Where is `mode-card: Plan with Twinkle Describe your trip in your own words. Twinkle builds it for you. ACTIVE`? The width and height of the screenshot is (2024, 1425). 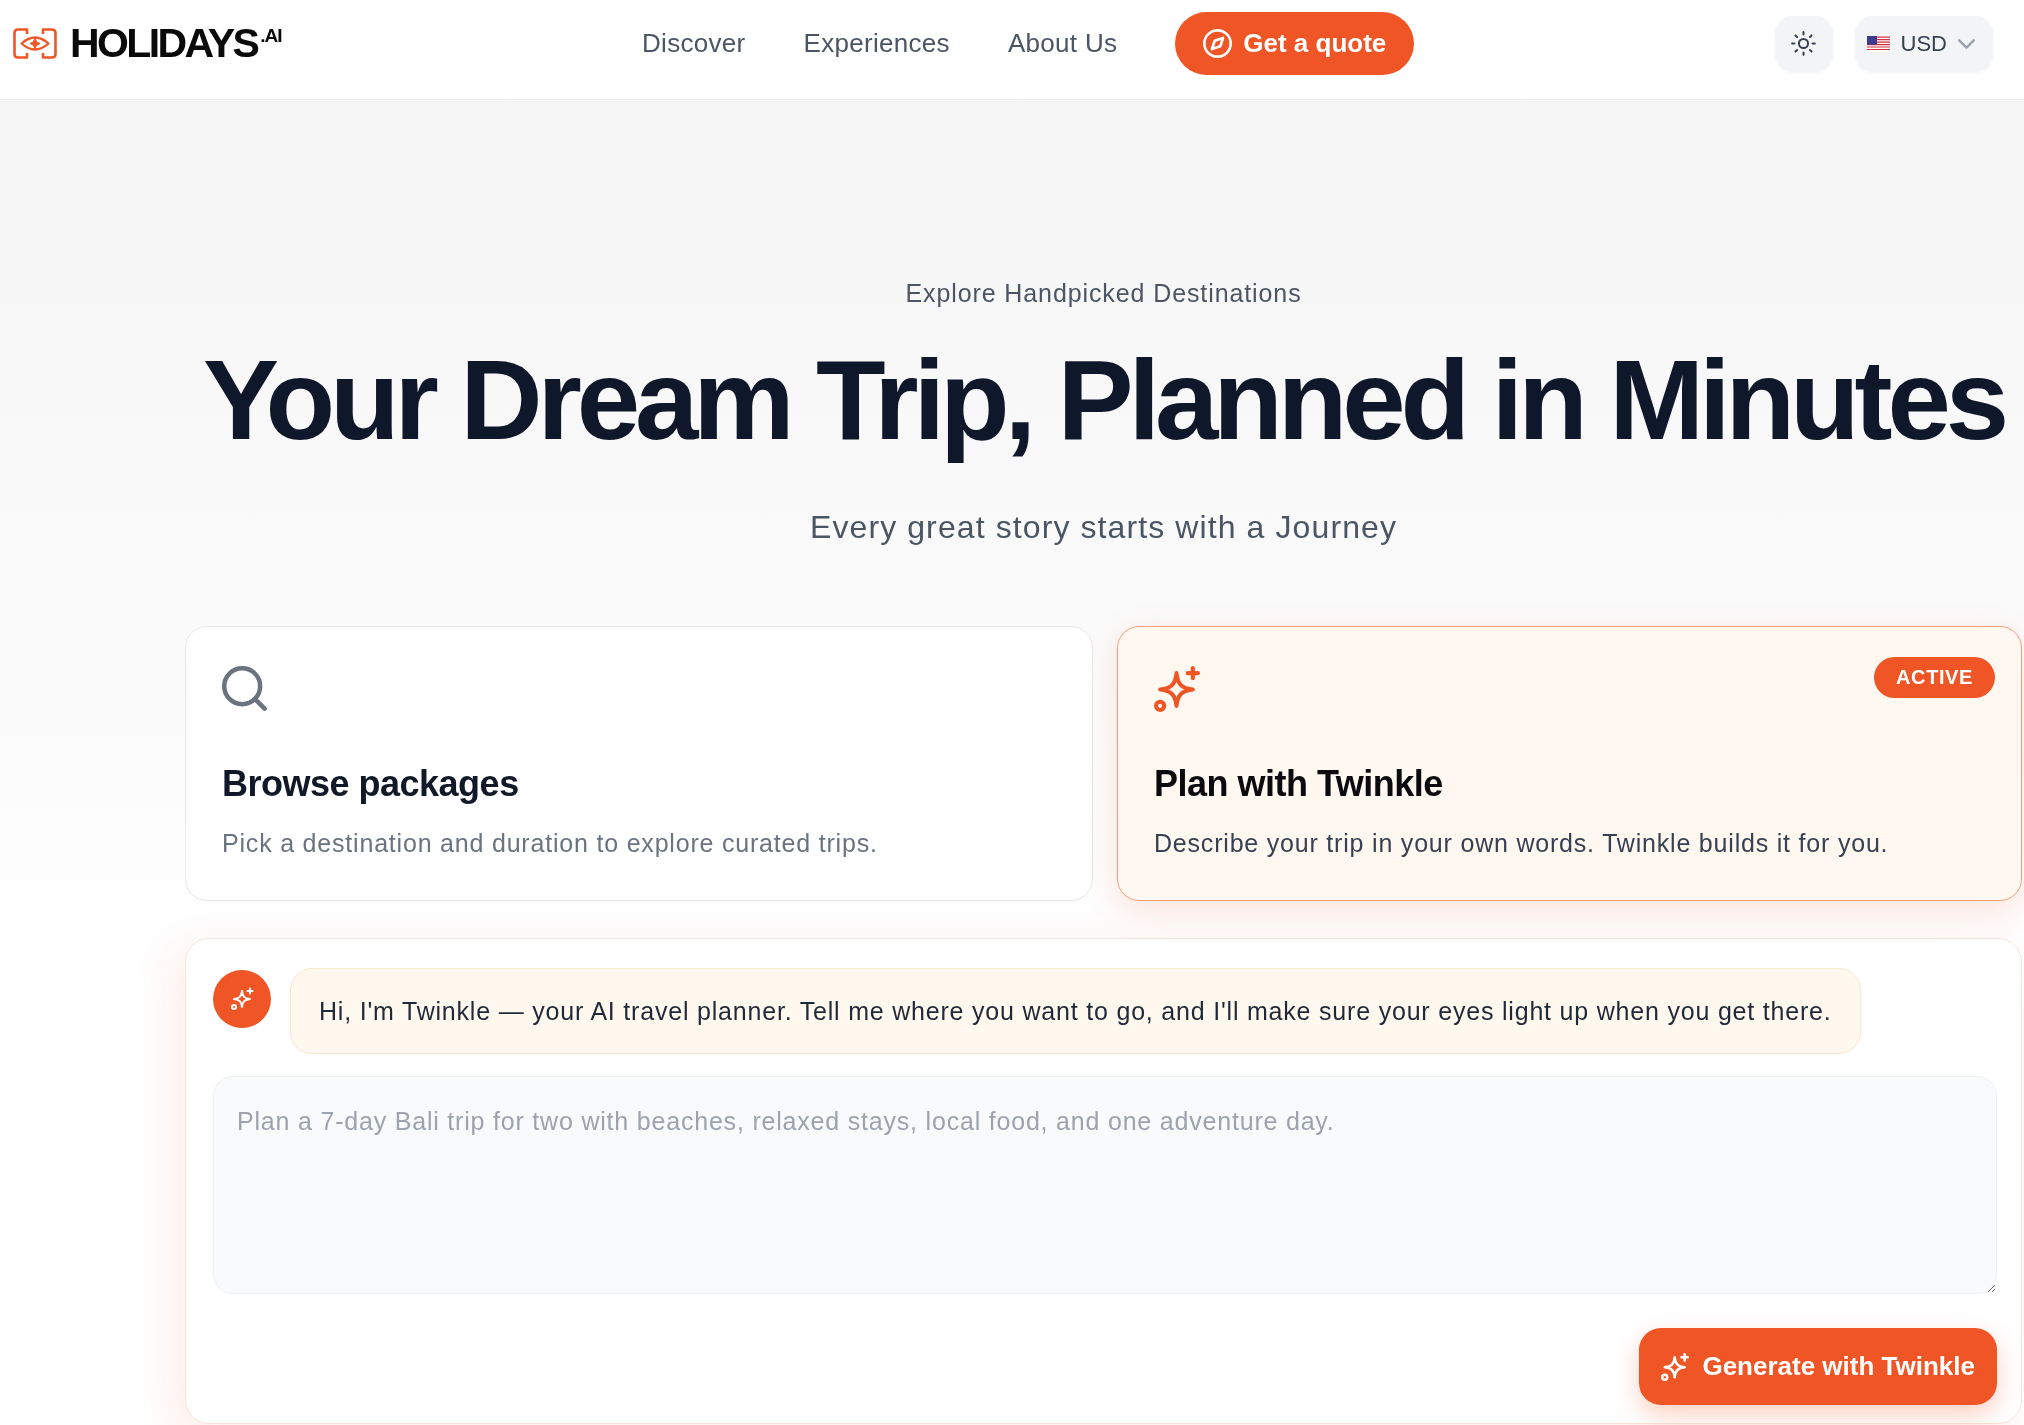 mode-card: Plan with Twinkle Describe your trip in your own words. Twinkle builds it for you. ACTIVE is located at coordinates (1569, 763).